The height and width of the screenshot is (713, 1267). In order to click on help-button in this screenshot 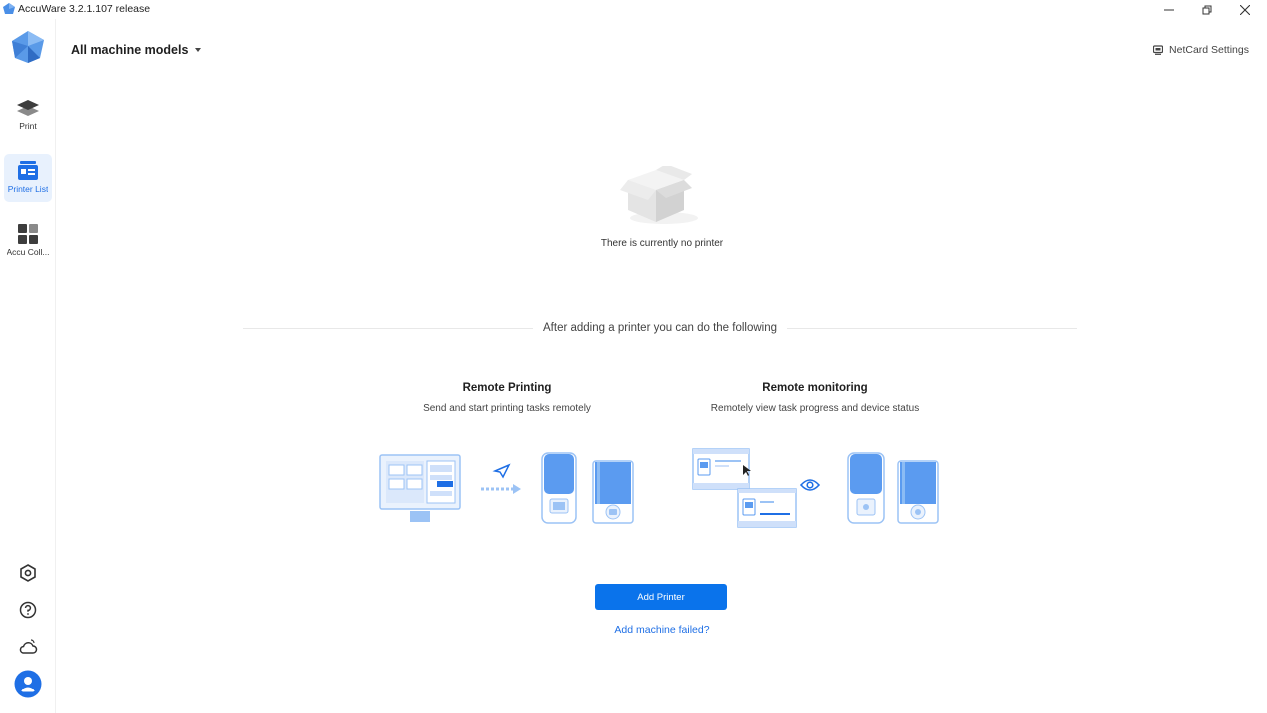, I will do `click(28, 610)`.